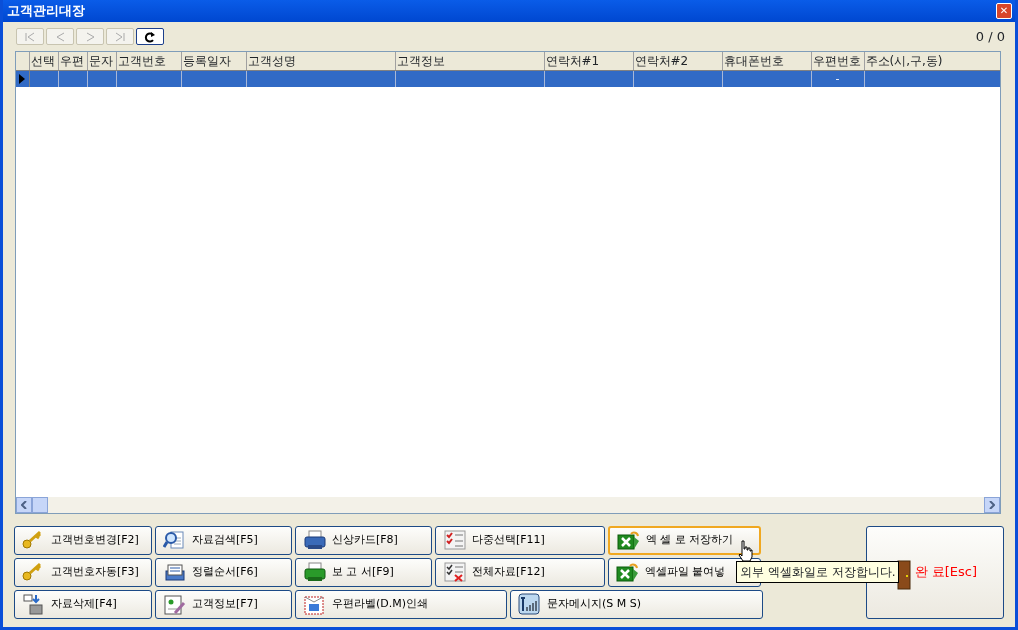 The image size is (1018, 630). Describe the element at coordinates (520, 540) in the screenshot. I see `function-button: 다중선택[F11]` at that location.